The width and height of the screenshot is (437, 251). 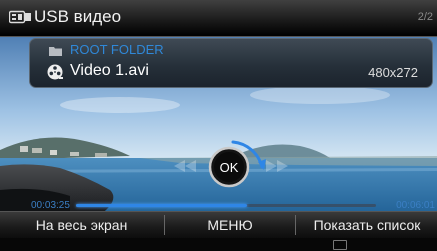 I want to click on logo-icon, so click(x=340, y=245).